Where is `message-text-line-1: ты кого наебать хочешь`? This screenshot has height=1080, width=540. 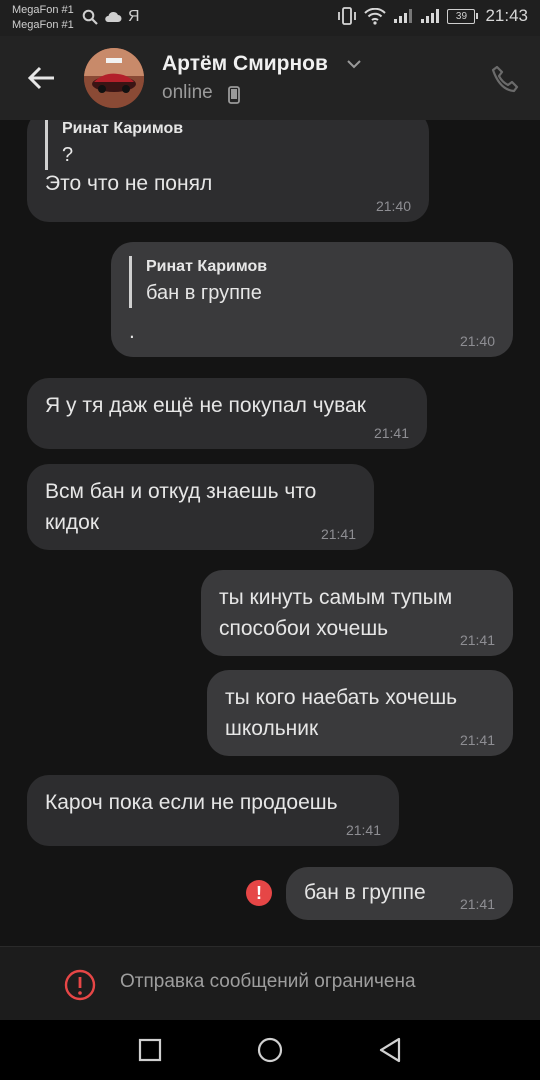 message-text-line-1: ты кого наебать хочешь is located at coordinates (341, 697).